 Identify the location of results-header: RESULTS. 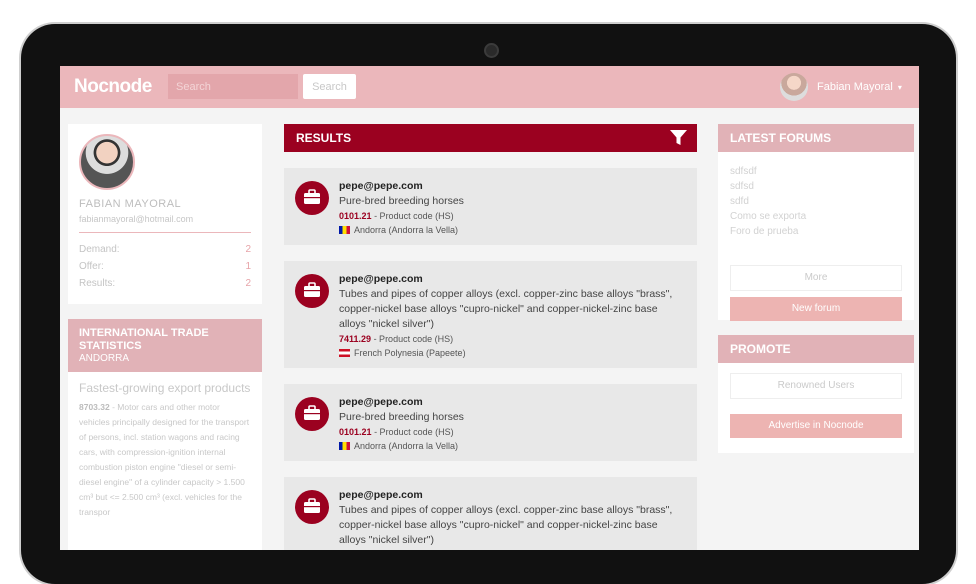
(490, 138).